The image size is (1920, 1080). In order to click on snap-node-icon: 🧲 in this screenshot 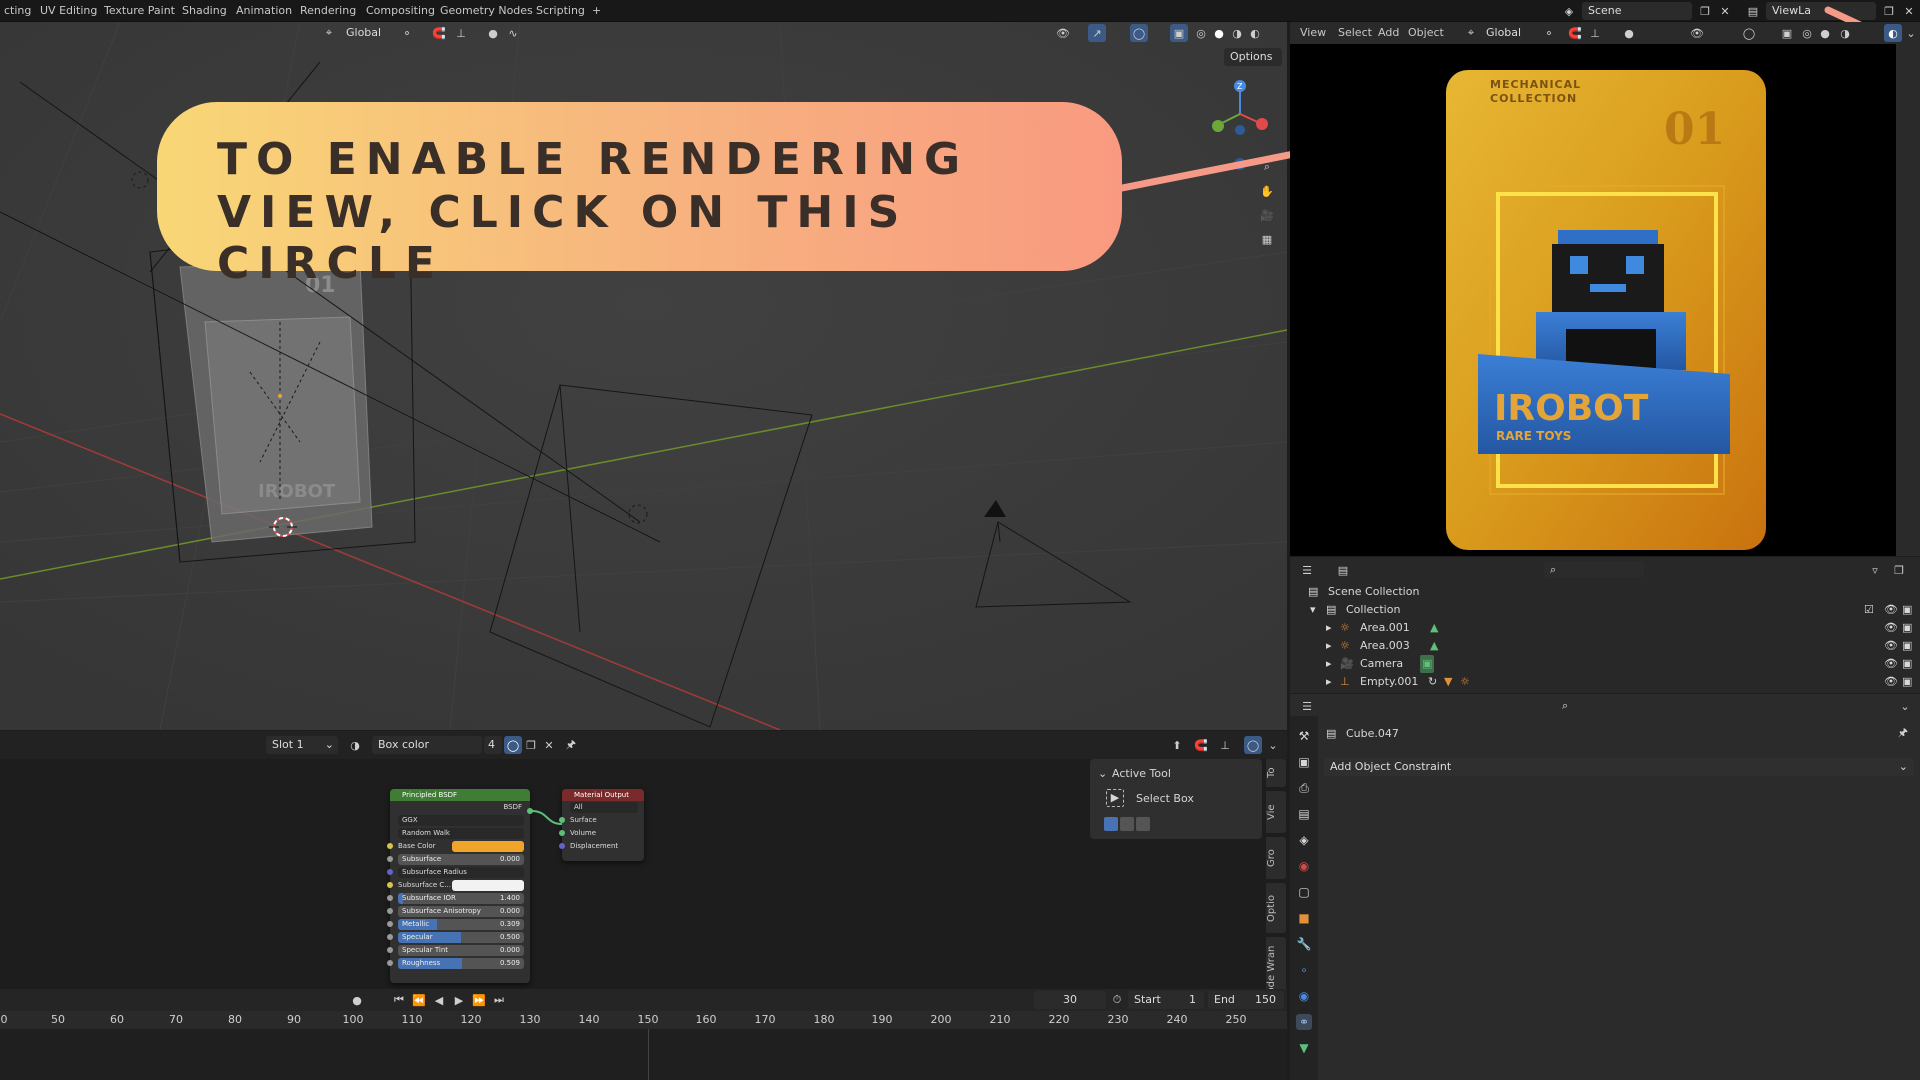, I will do `click(1201, 745)`.